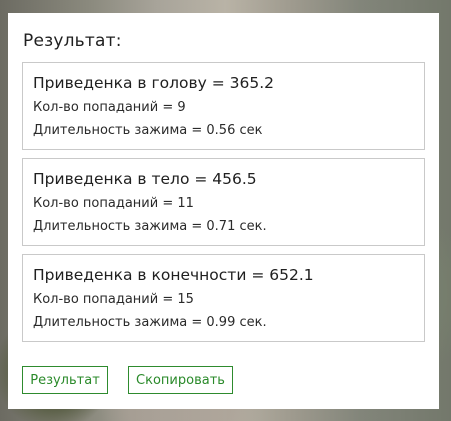 Image resolution: width=451 pixels, height=421 pixels. I want to click on result-card-hold: Длительность зажима = 0.99 сек., so click(150, 322).